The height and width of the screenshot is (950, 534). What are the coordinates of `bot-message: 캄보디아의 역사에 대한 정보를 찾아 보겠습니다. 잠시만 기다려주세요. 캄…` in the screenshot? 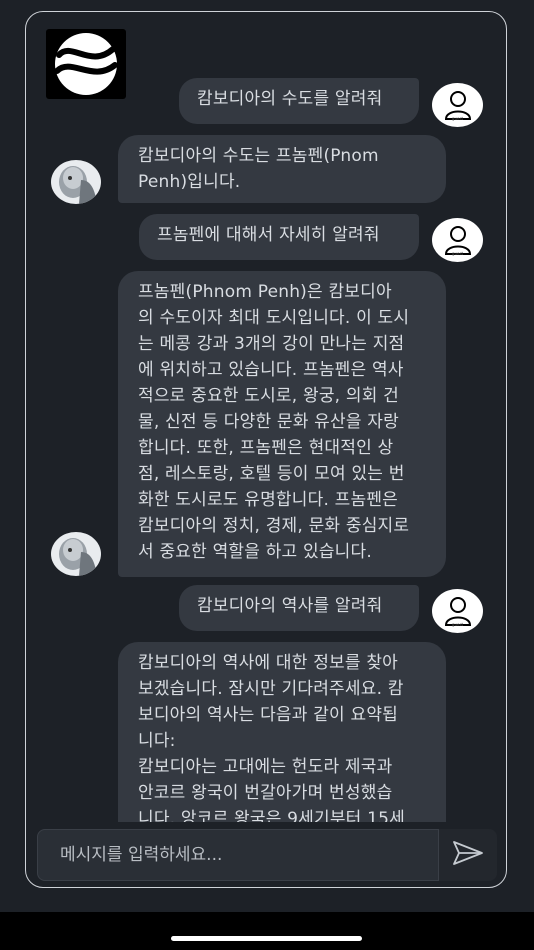 It's located at (282, 732).